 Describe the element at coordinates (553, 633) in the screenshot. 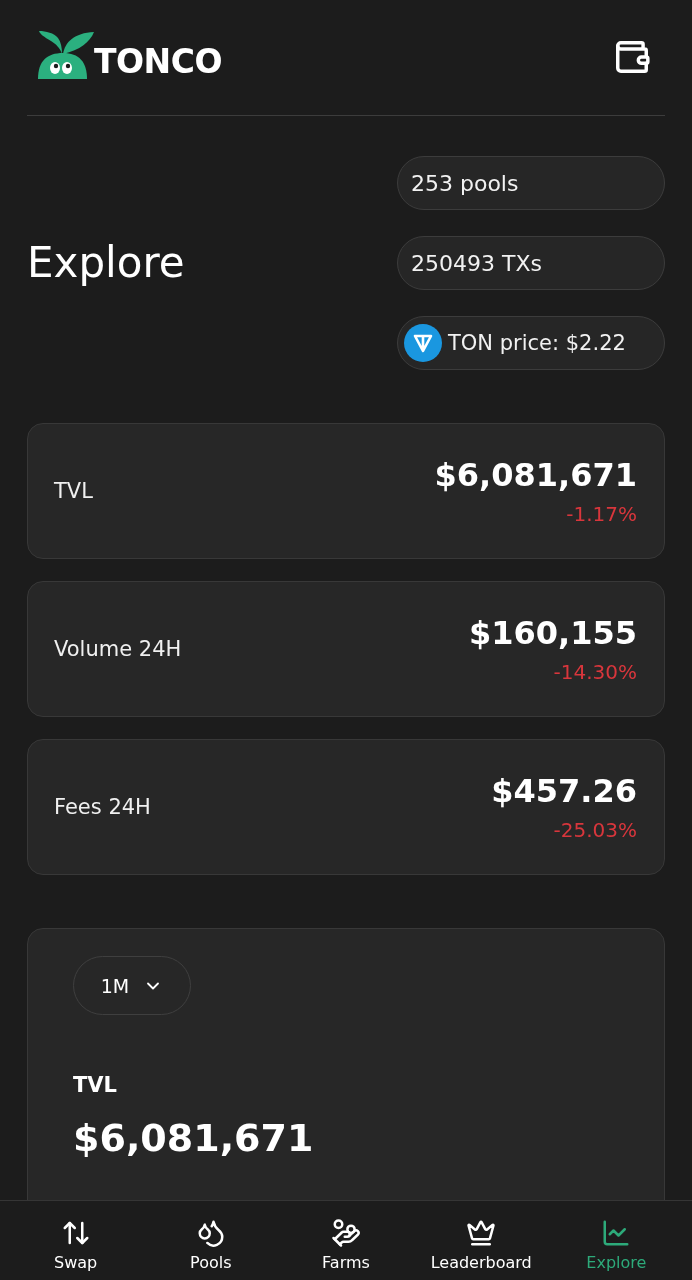

I see `stat-value: $160,155` at that location.